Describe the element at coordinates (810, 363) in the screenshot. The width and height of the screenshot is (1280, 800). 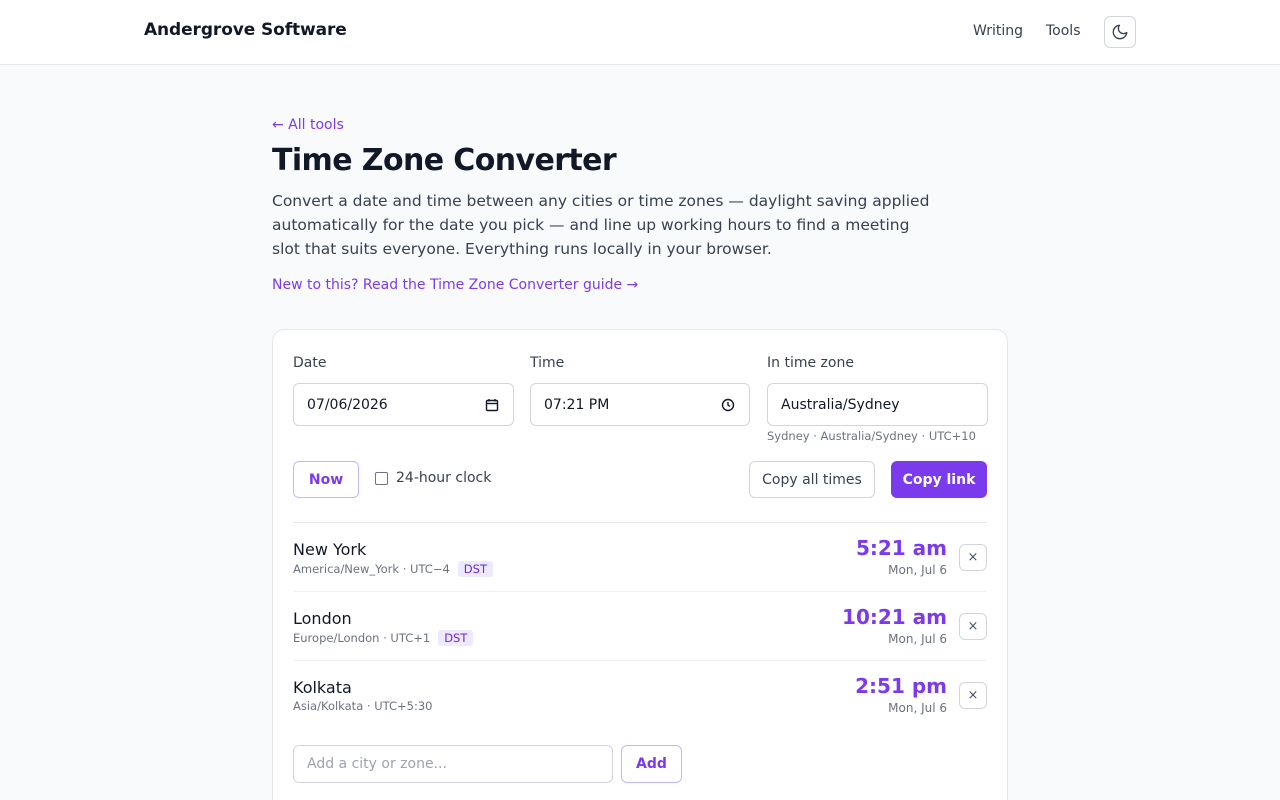
I see `zone-label: In time zone` at that location.